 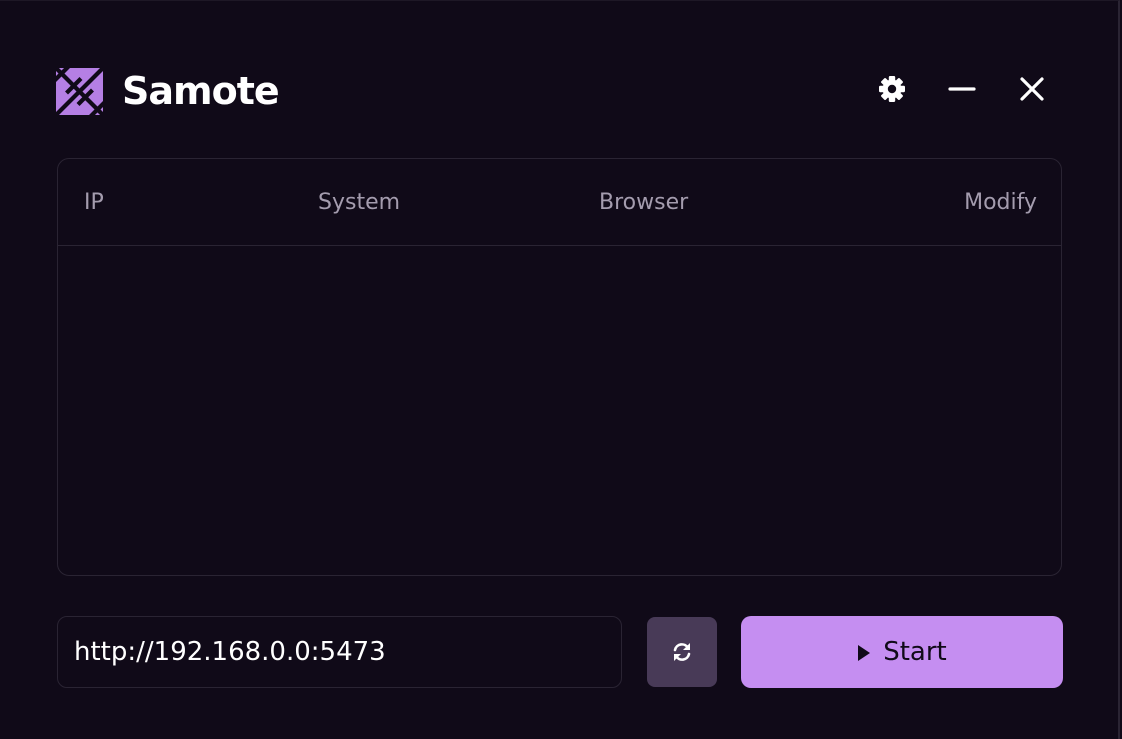 What do you see at coordinates (559, 202) in the screenshot?
I see `table-header: IP System Browser Modify` at bounding box center [559, 202].